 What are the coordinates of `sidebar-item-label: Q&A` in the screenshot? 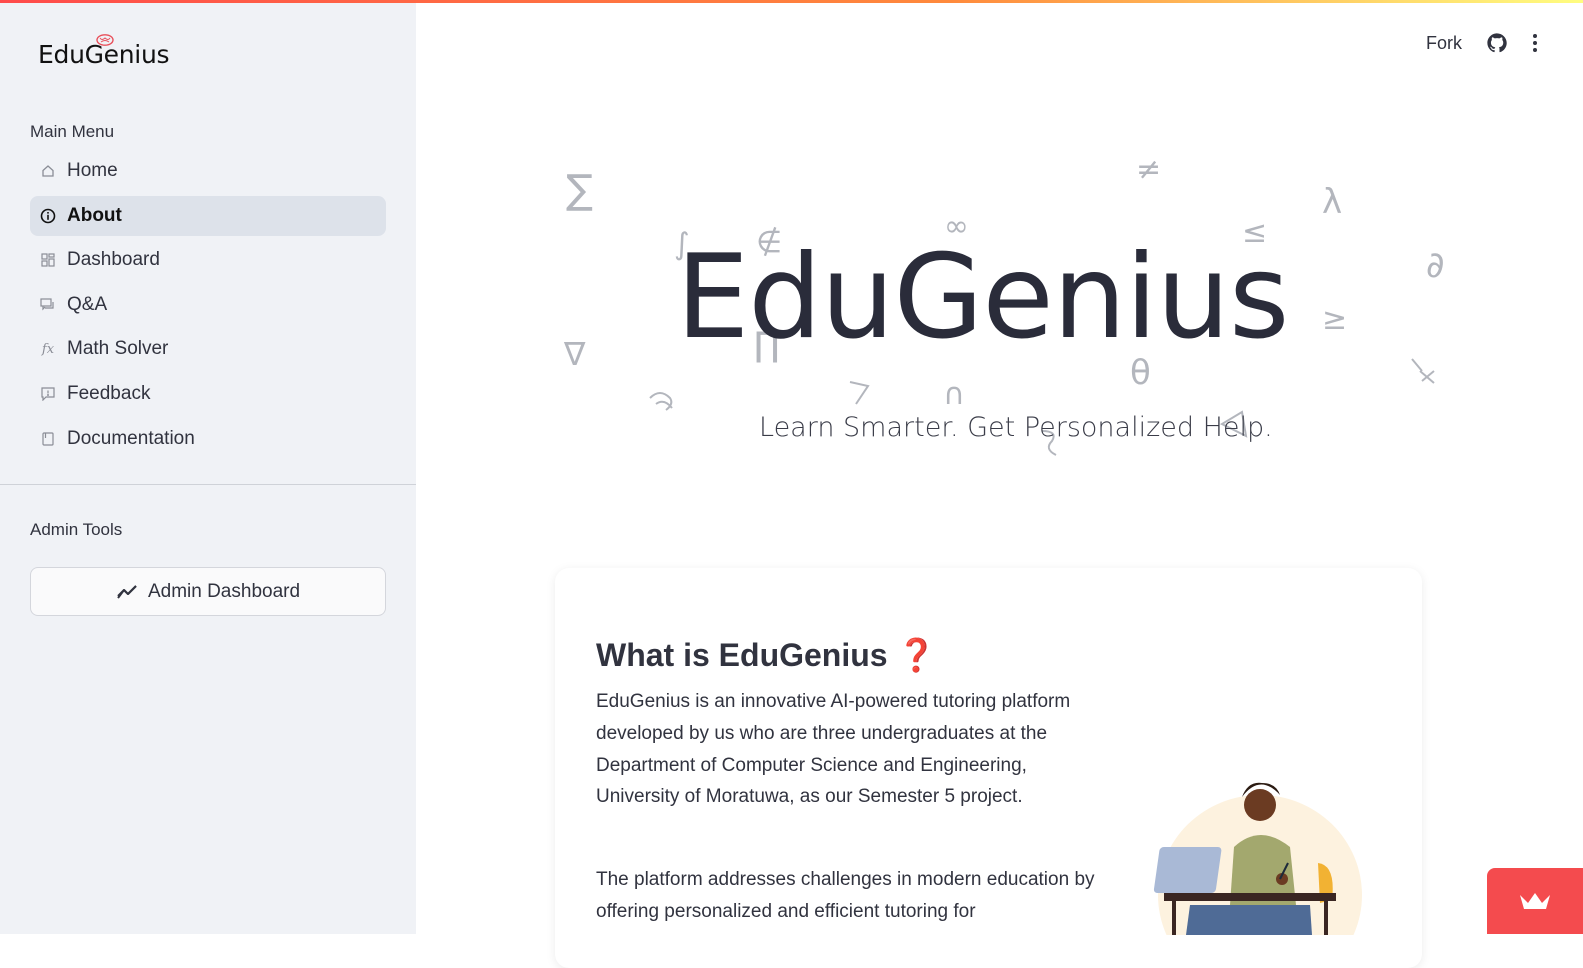 It's located at (87, 304).